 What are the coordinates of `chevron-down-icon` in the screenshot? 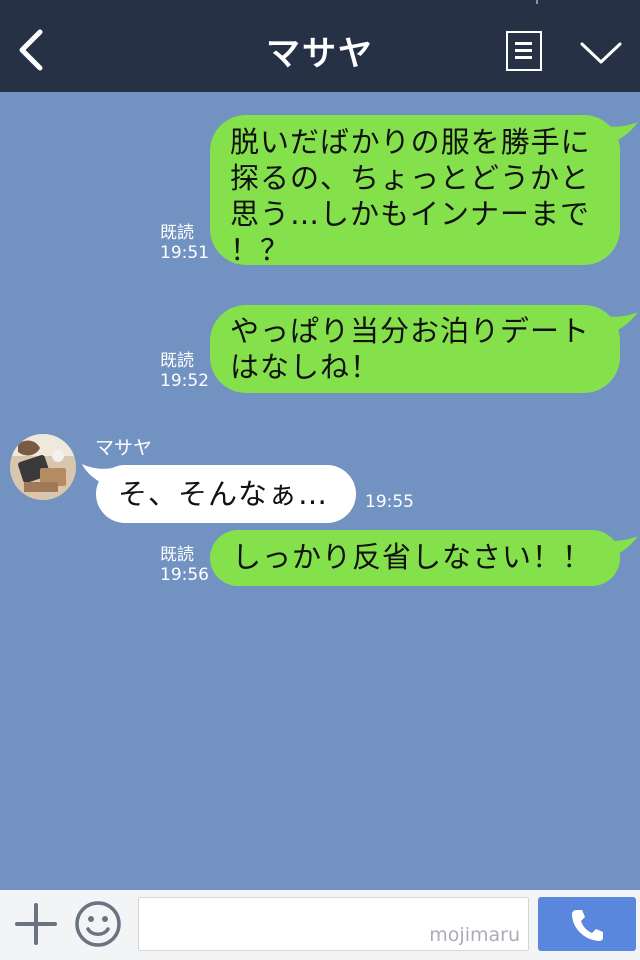 It's located at (601, 53).